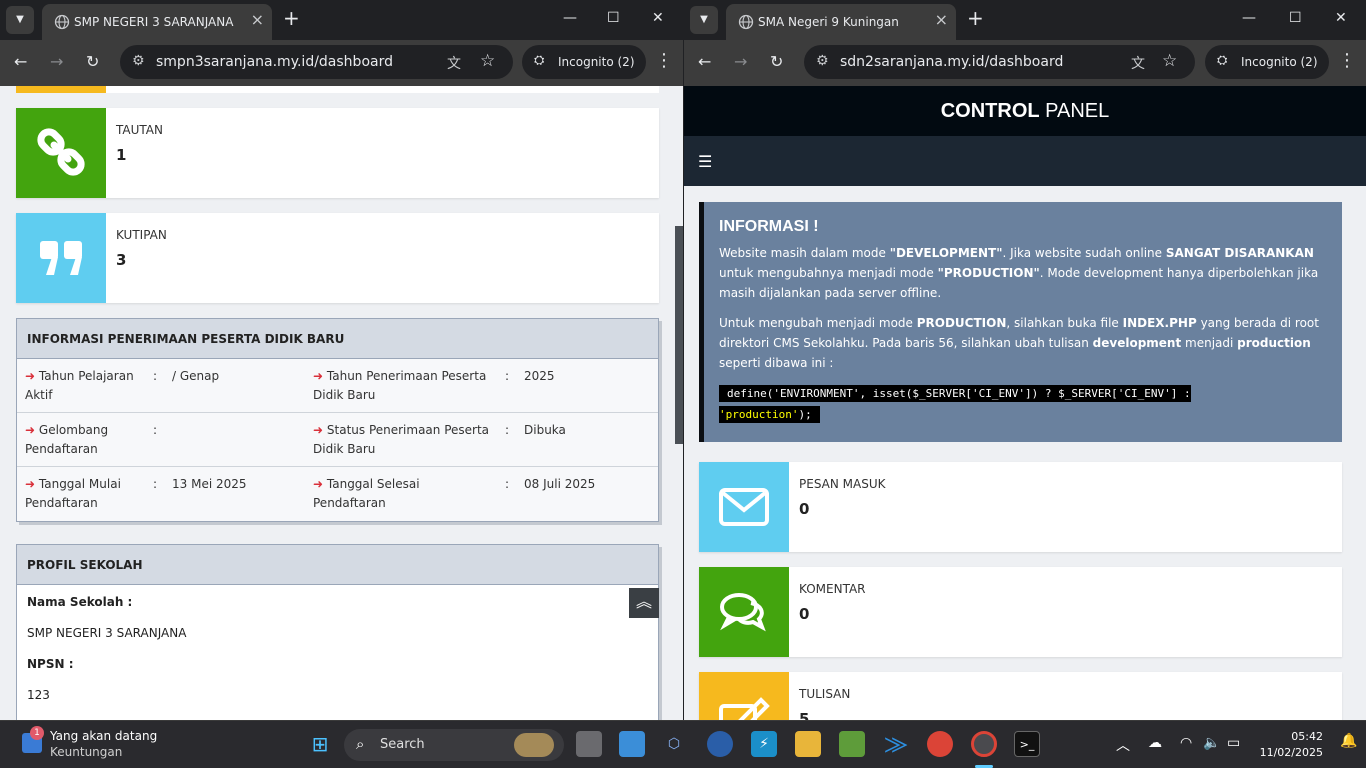 The image size is (1366, 768). Describe the element at coordinates (744, 507) in the screenshot. I see `envelope-icon` at that location.